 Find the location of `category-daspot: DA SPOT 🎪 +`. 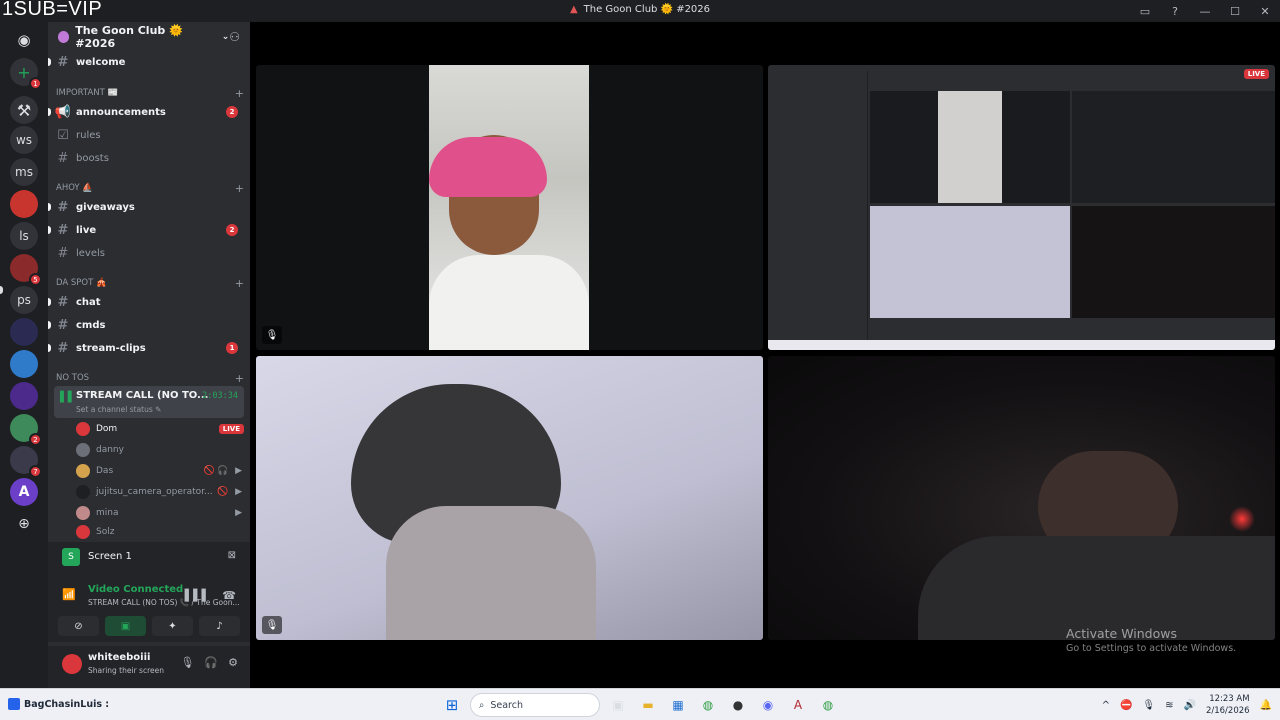

category-daspot: DA SPOT 🎪 + is located at coordinates (150, 283).